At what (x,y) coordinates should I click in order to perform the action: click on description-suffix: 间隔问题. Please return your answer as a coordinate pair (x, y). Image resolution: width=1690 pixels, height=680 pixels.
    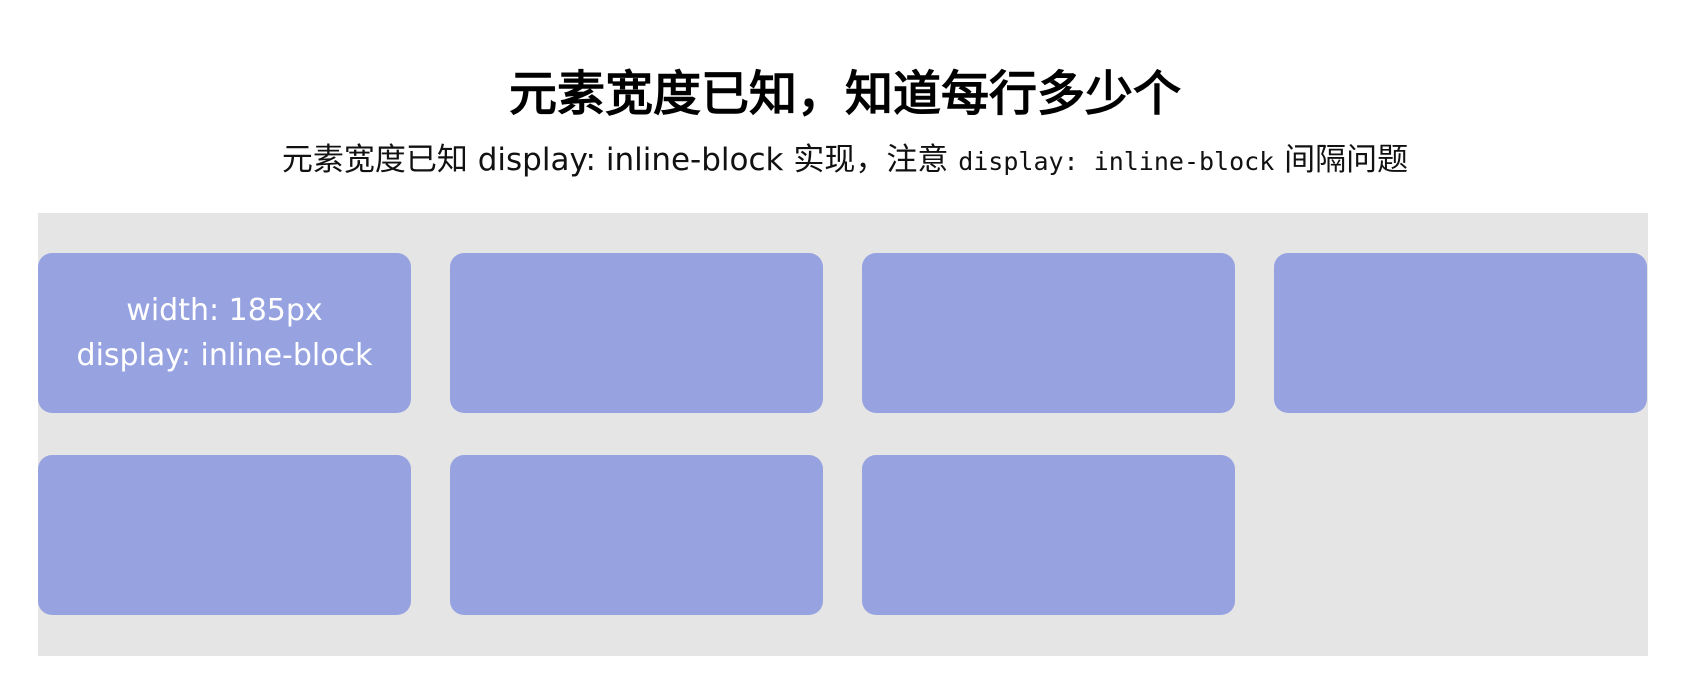
    Looking at the image, I should click on (1346, 160).